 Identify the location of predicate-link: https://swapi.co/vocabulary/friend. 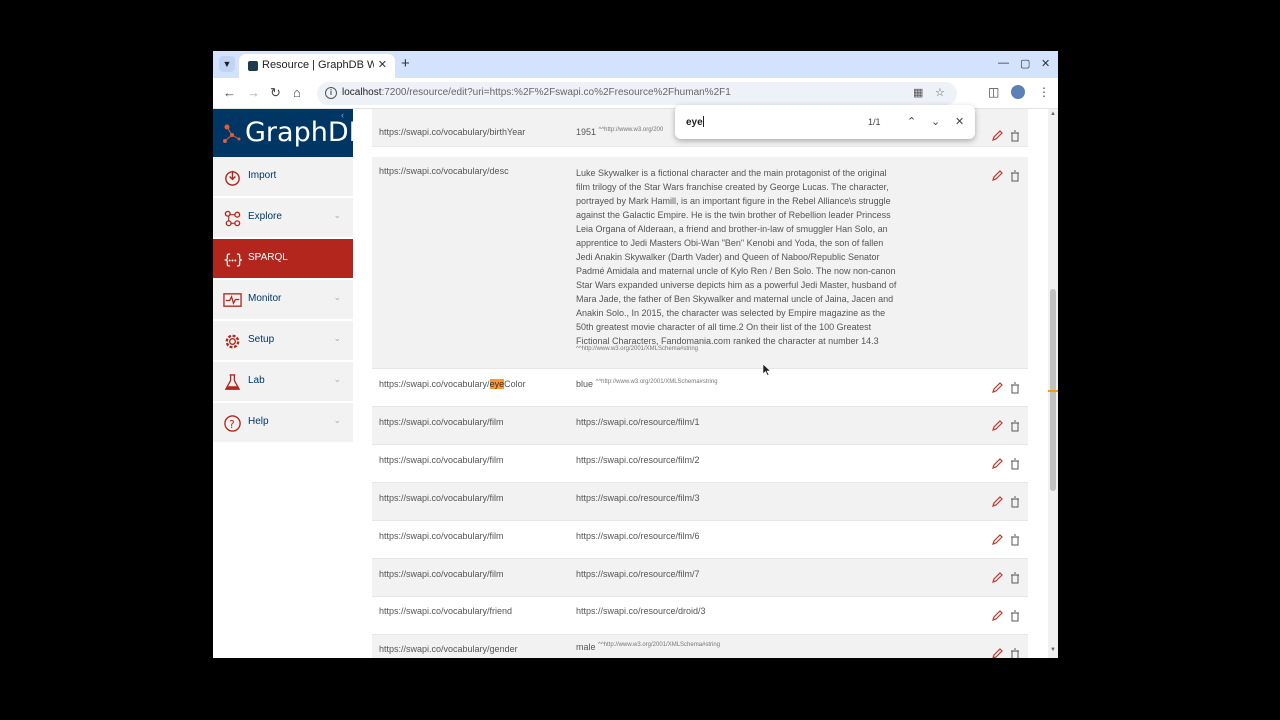
(445, 611).